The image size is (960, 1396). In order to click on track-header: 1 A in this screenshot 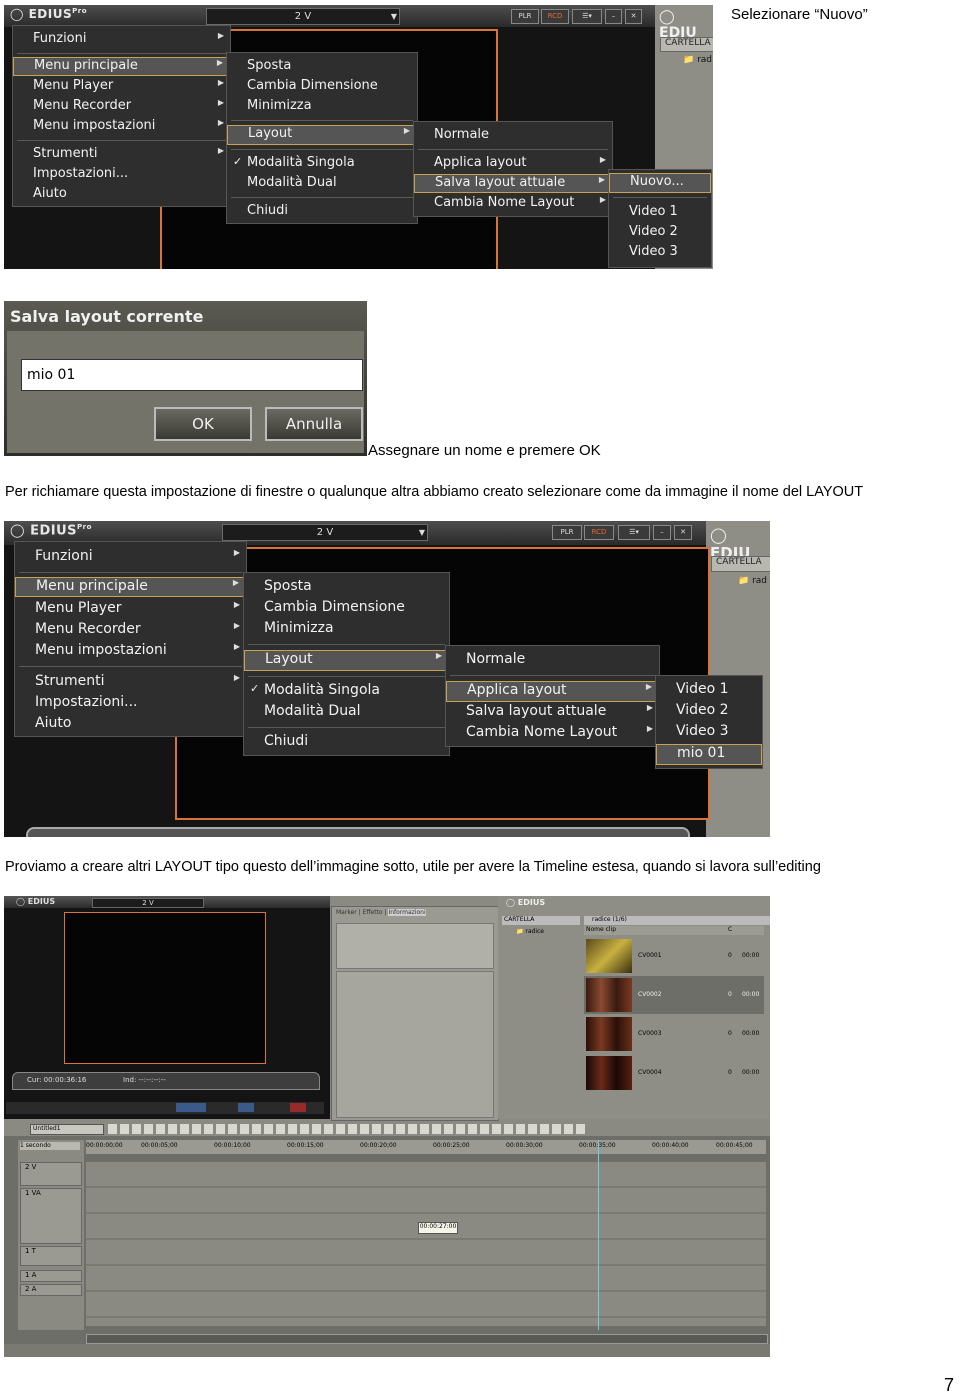, I will do `click(51, 1276)`.